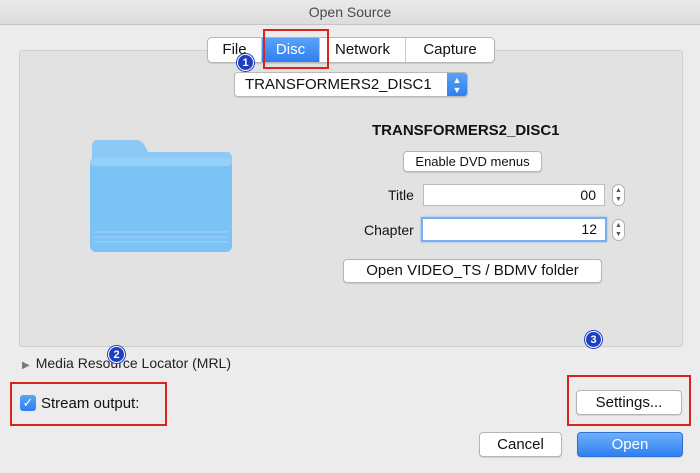  What do you see at coordinates (450, 50) in the screenshot?
I see `tab-capture: Capture` at bounding box center [450, 50].